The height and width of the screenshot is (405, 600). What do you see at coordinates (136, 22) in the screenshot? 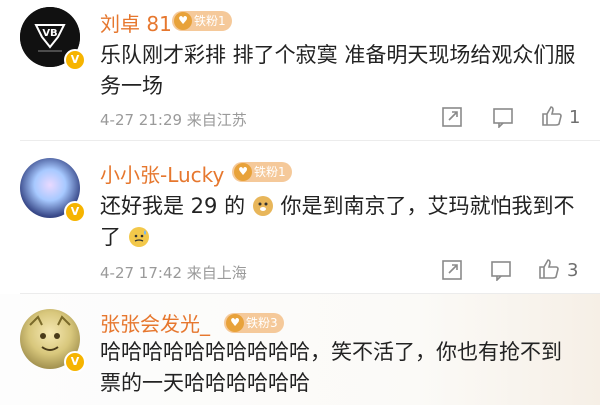
I see `username: 刘卓 81` at bounding box center [136, 22].